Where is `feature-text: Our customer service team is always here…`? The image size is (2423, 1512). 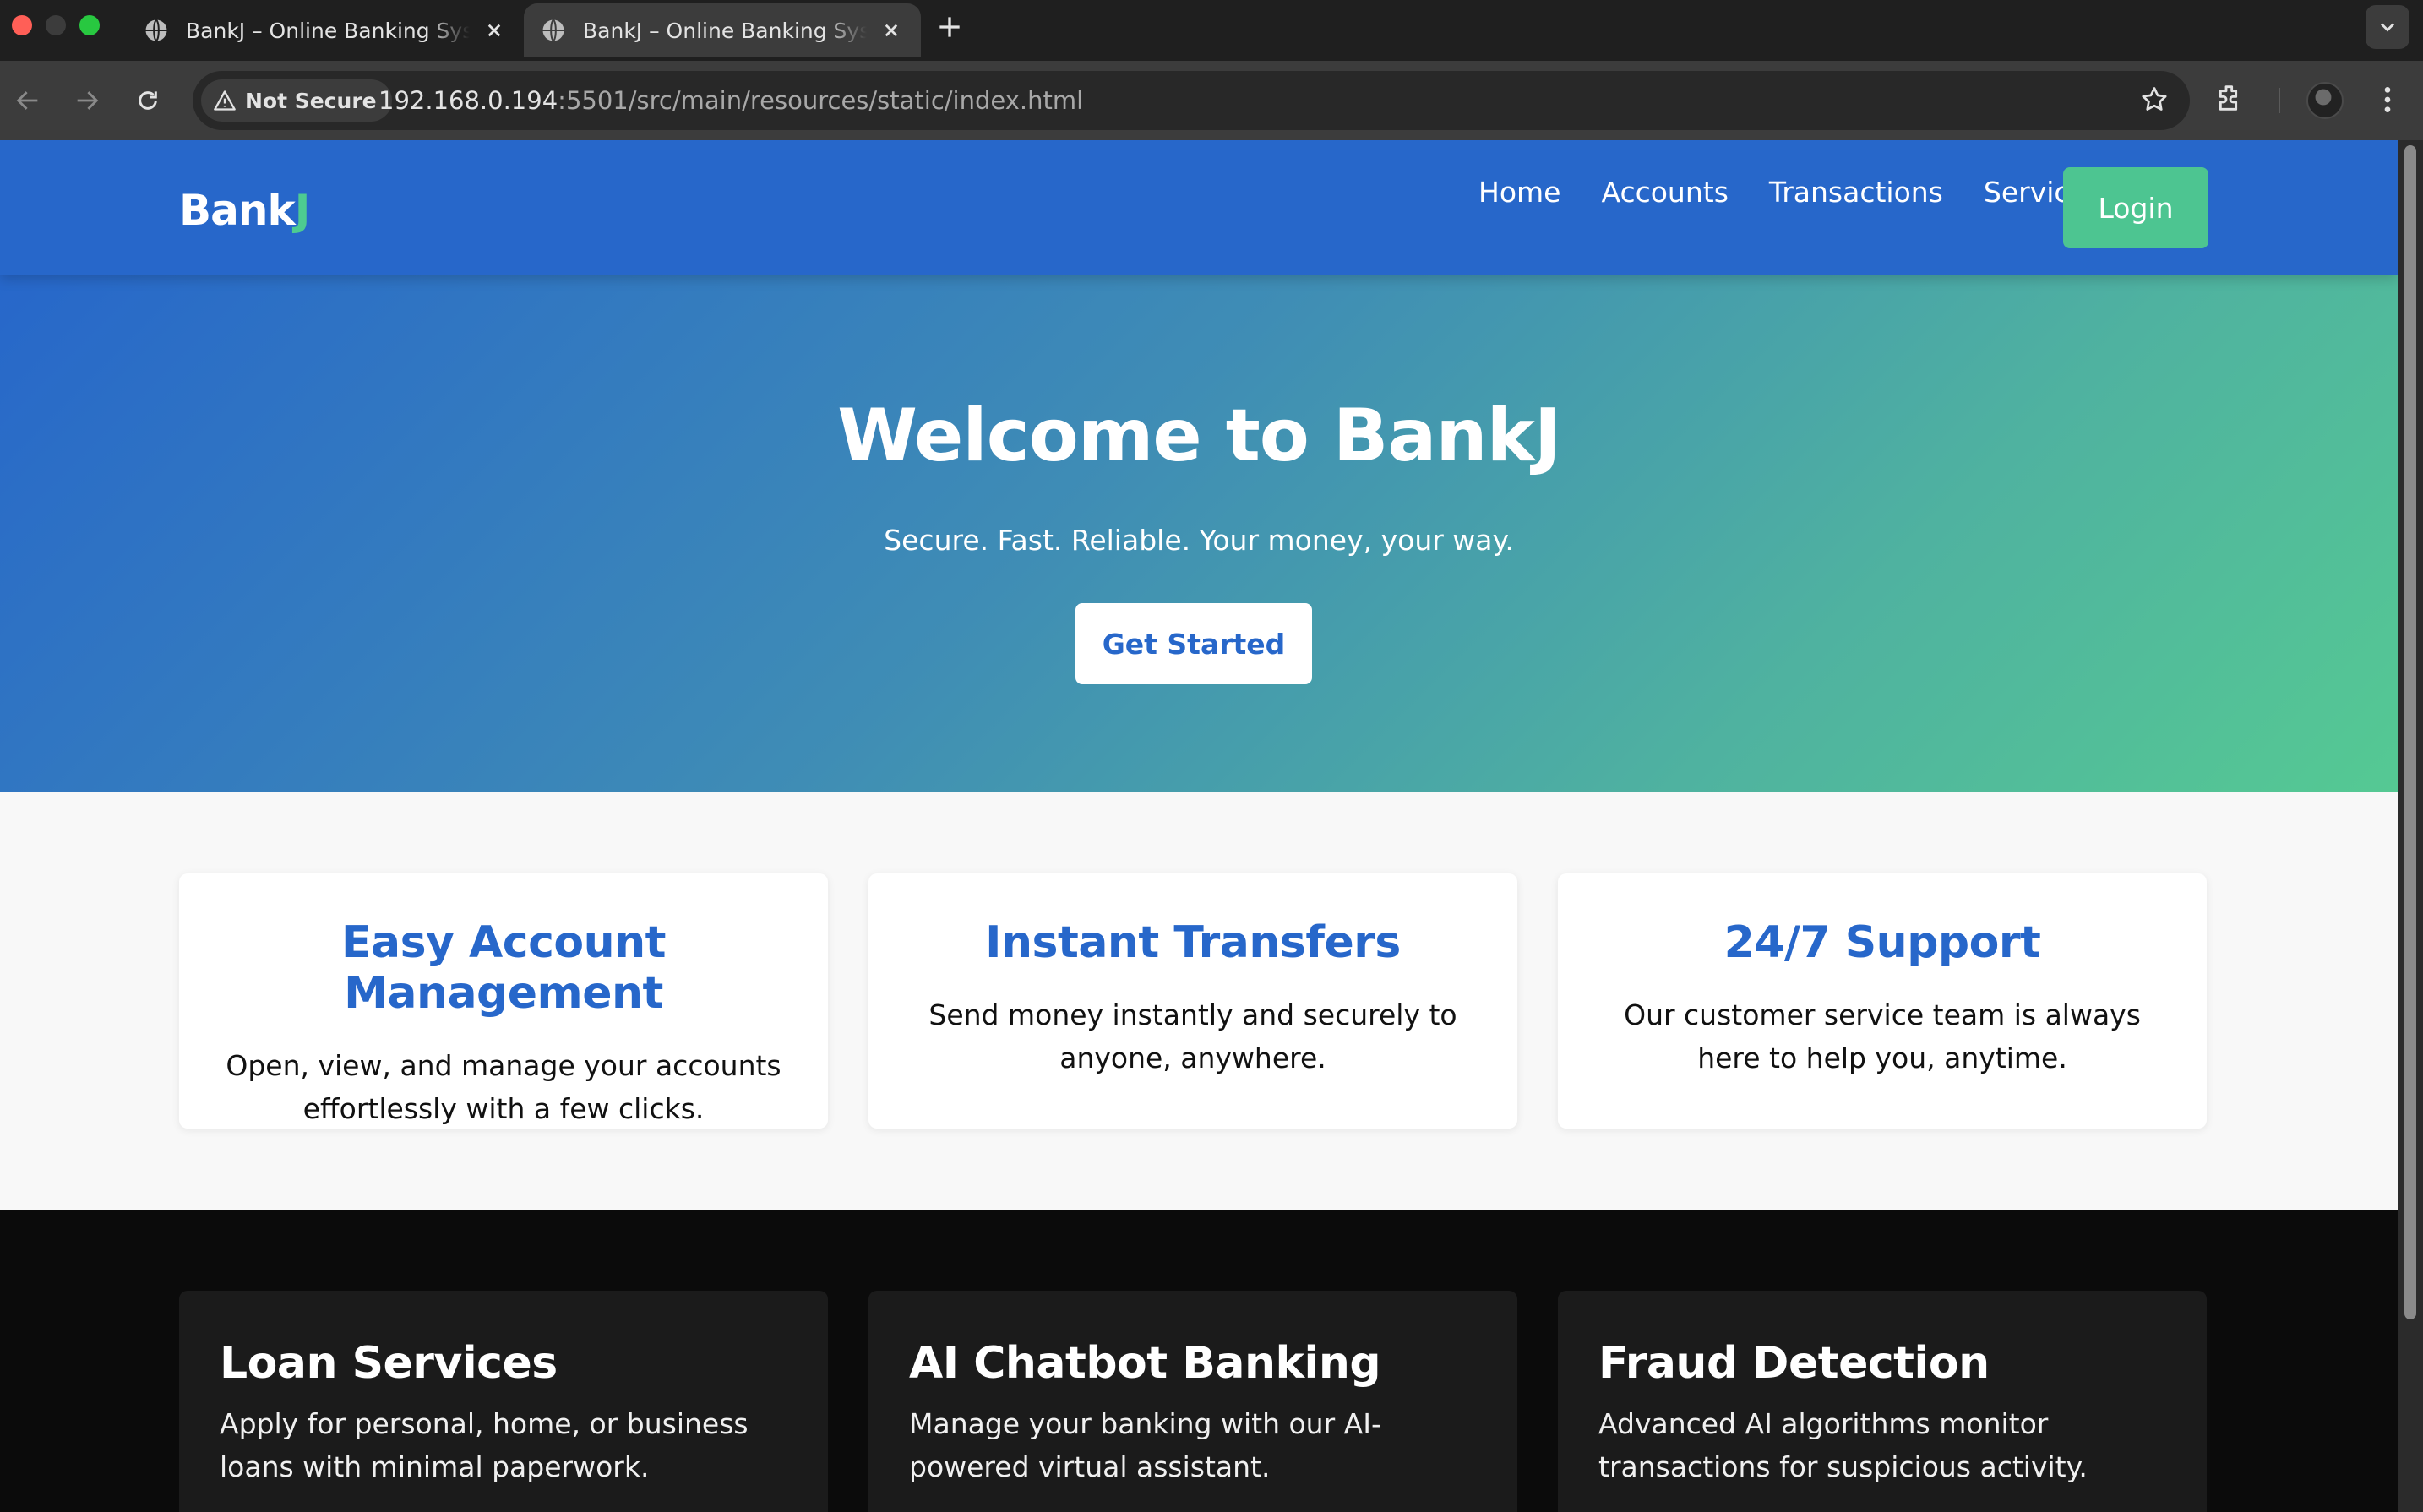
feature-text: Our customer service team is always here… is located at coordinates (1882, 1036).